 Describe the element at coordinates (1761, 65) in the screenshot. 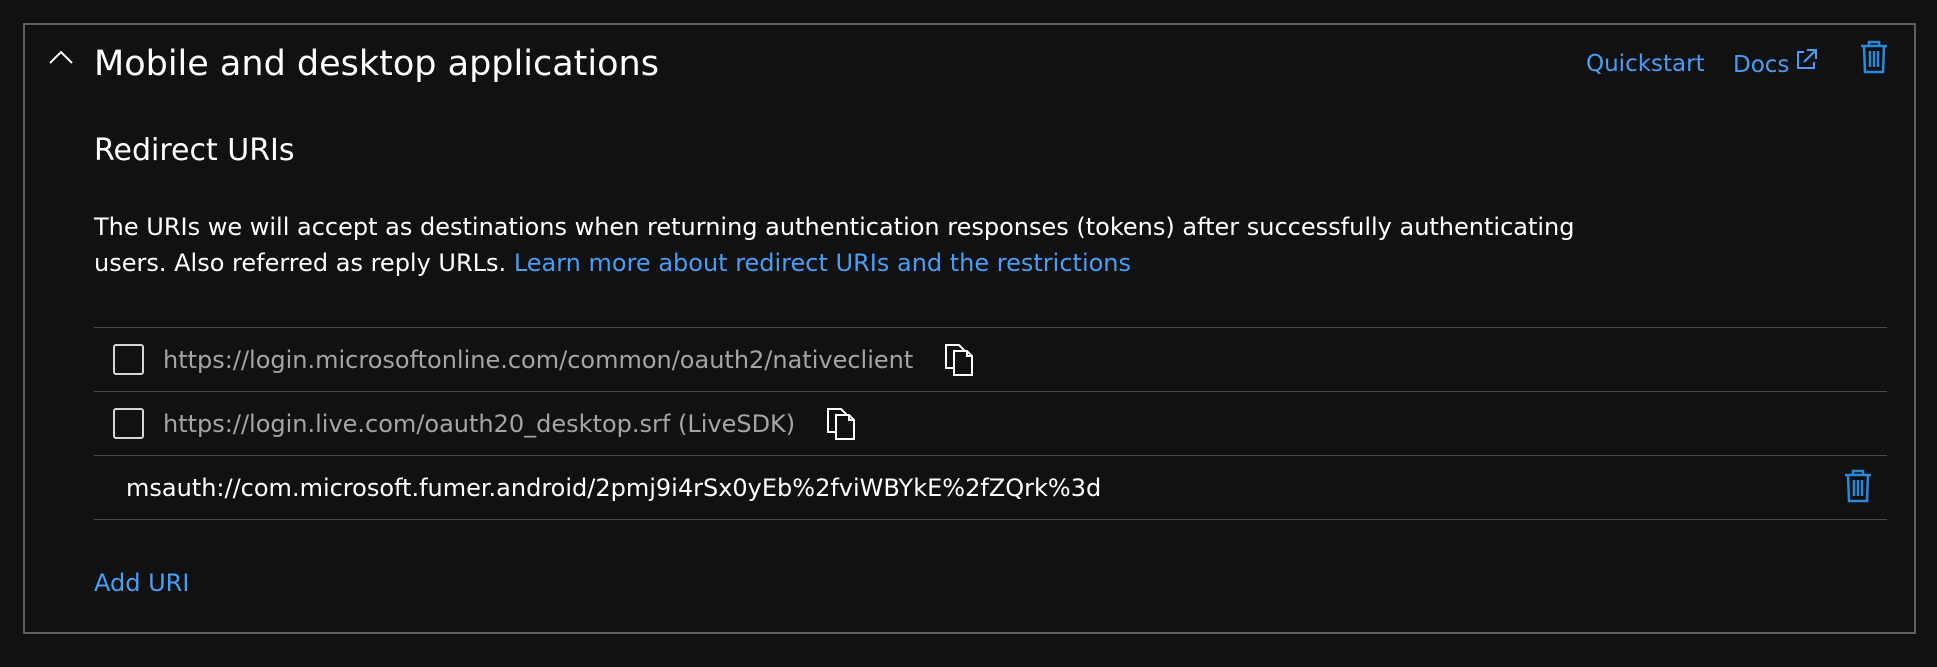

I see `docs-link-label: Docs` at that location.